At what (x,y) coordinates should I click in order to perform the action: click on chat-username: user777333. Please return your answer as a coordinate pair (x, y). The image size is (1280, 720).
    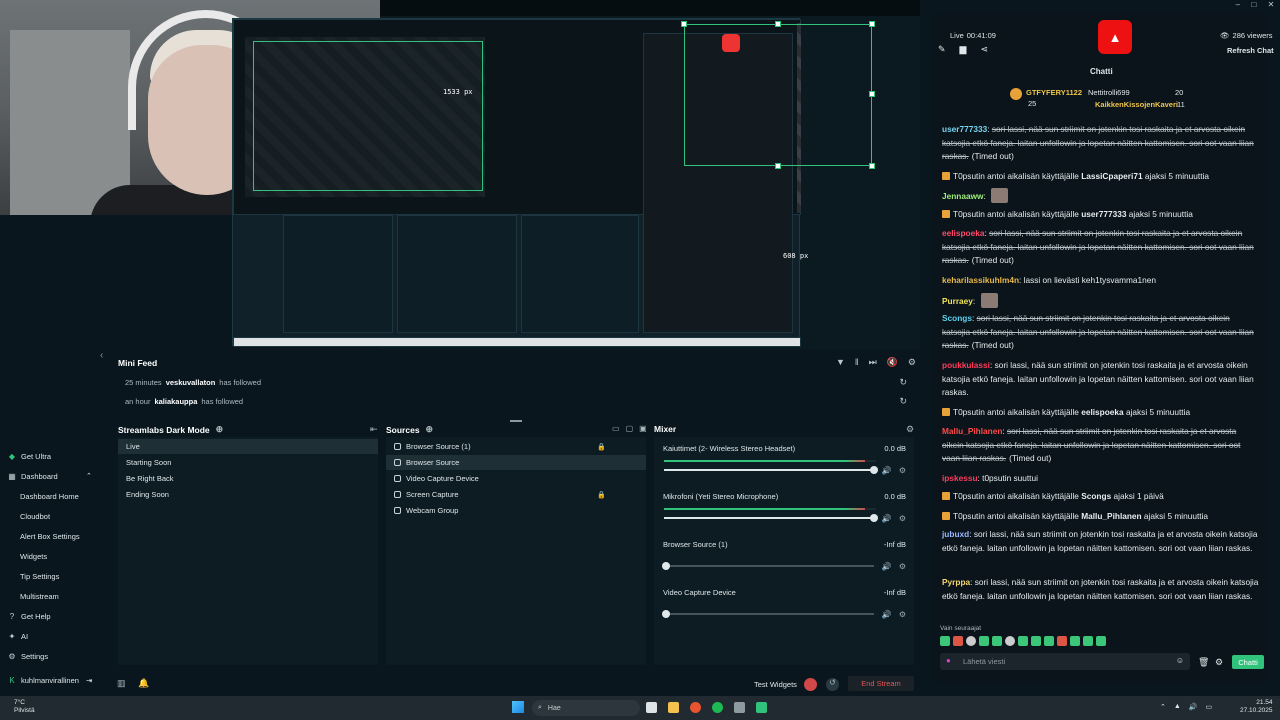
    Looking at the image, I should click on (964, 129).